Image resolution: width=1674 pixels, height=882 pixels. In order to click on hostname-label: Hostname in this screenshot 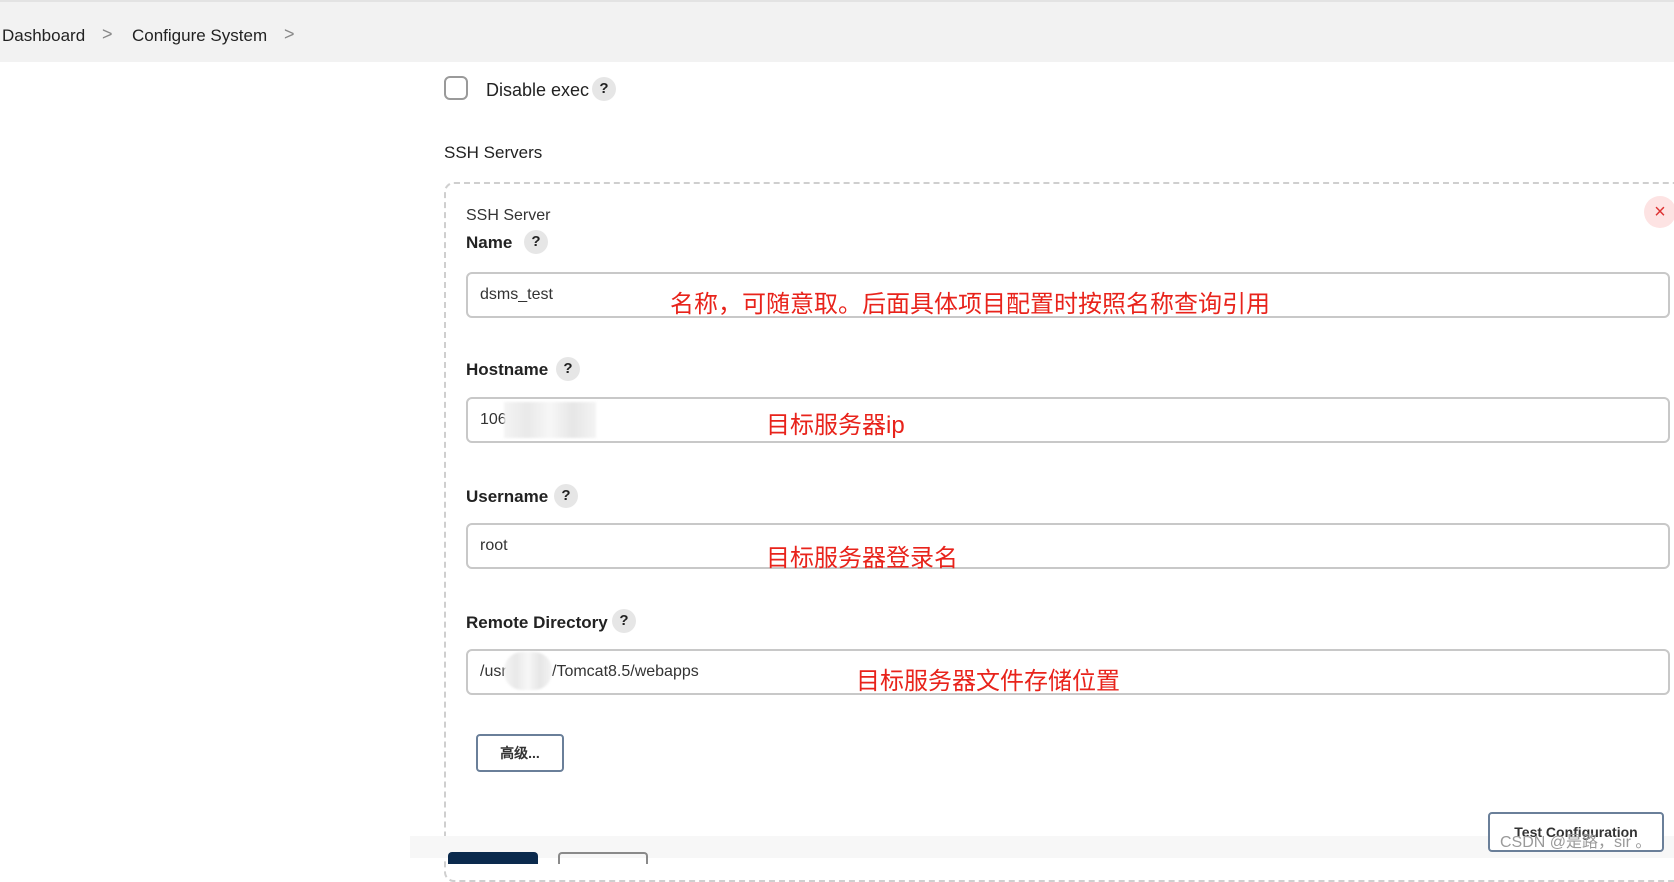, I will do `click(507, 369)`.